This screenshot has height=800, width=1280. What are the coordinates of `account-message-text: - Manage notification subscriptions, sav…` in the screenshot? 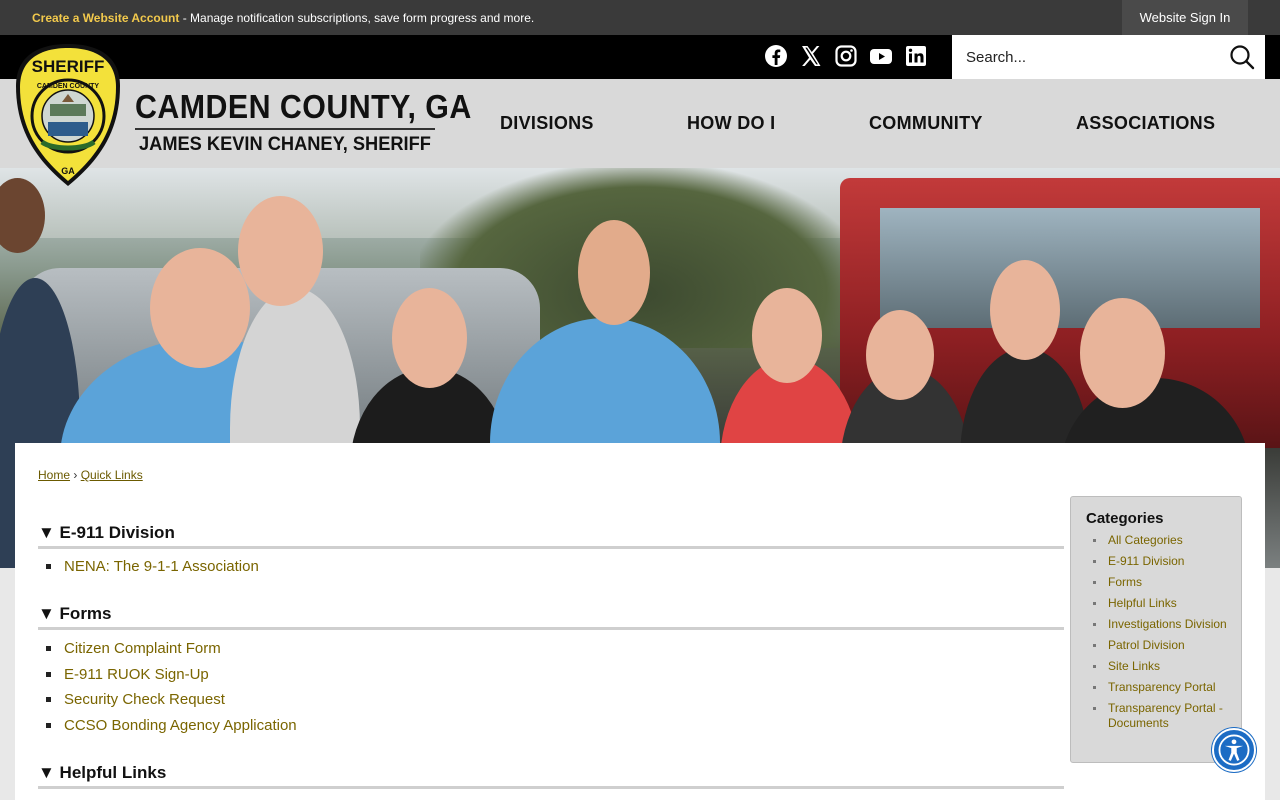 It's located at (357, 18).